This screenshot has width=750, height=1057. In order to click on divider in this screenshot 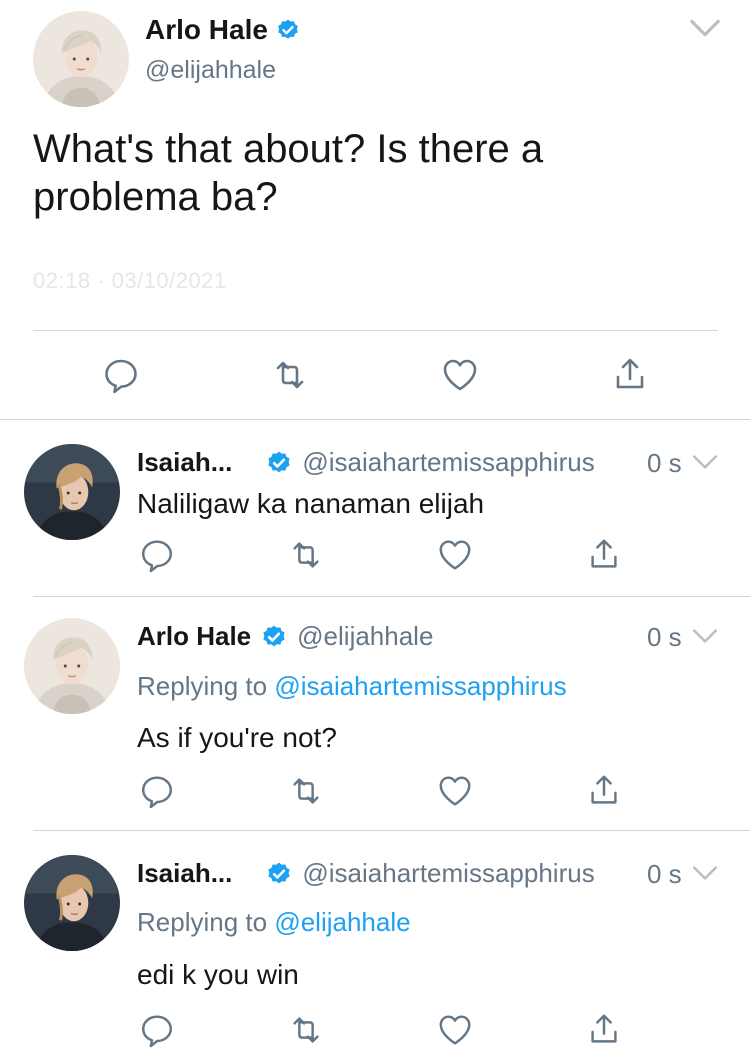, I will do `click(375, 330)`.